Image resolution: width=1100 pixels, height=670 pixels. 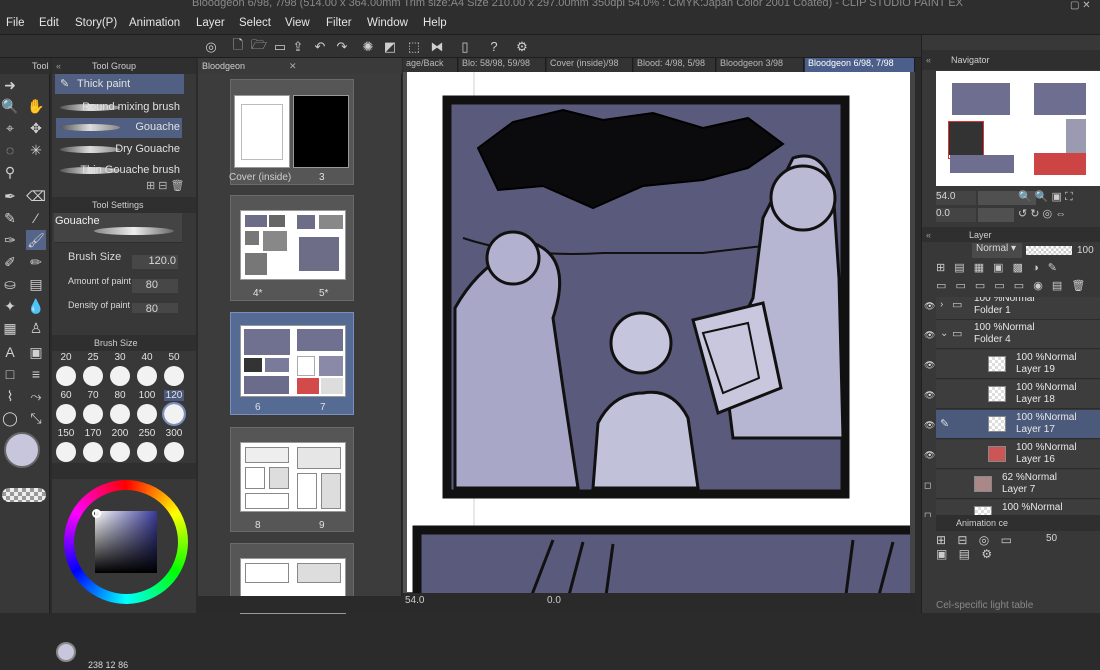 What do you see at coordinates (66, 652) in the screenshot?
I see `current-color-mini` at bounding box center [66, 652].